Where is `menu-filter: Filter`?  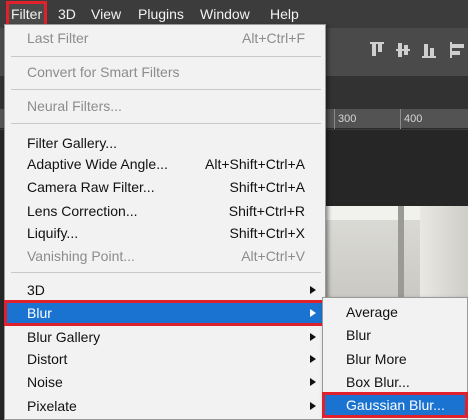
menu-filter: Filter is located at coordinates (26, 14).